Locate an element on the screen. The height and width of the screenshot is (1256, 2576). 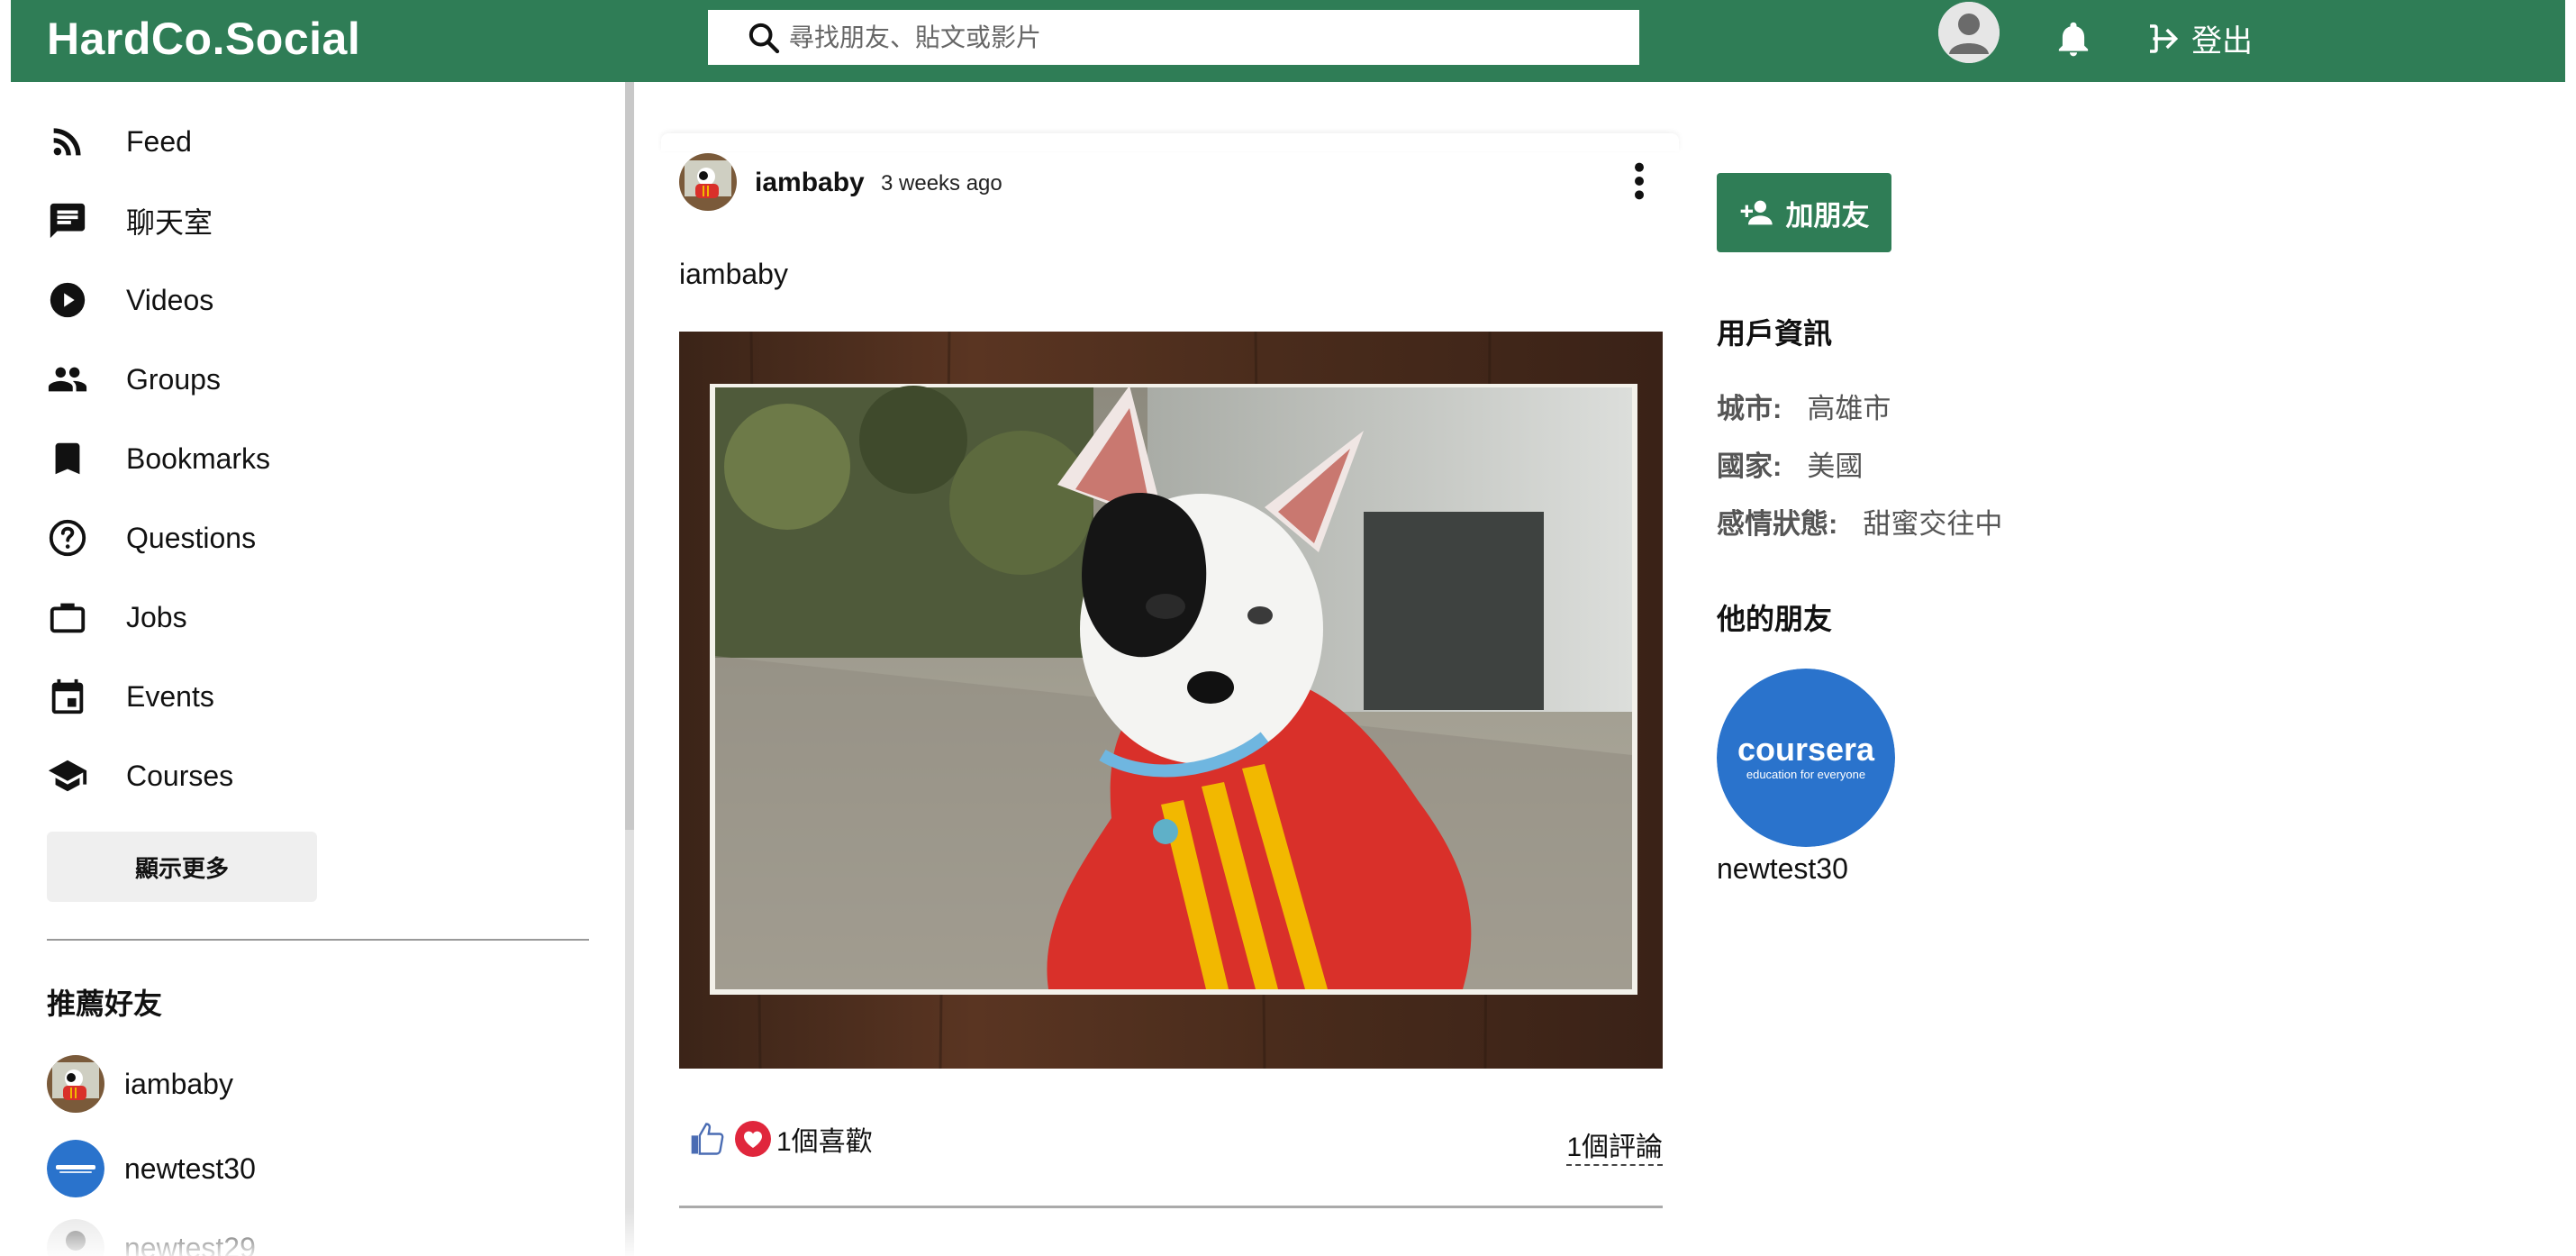
sidebar-item-label: Questions is located at coordinates (191, 537).